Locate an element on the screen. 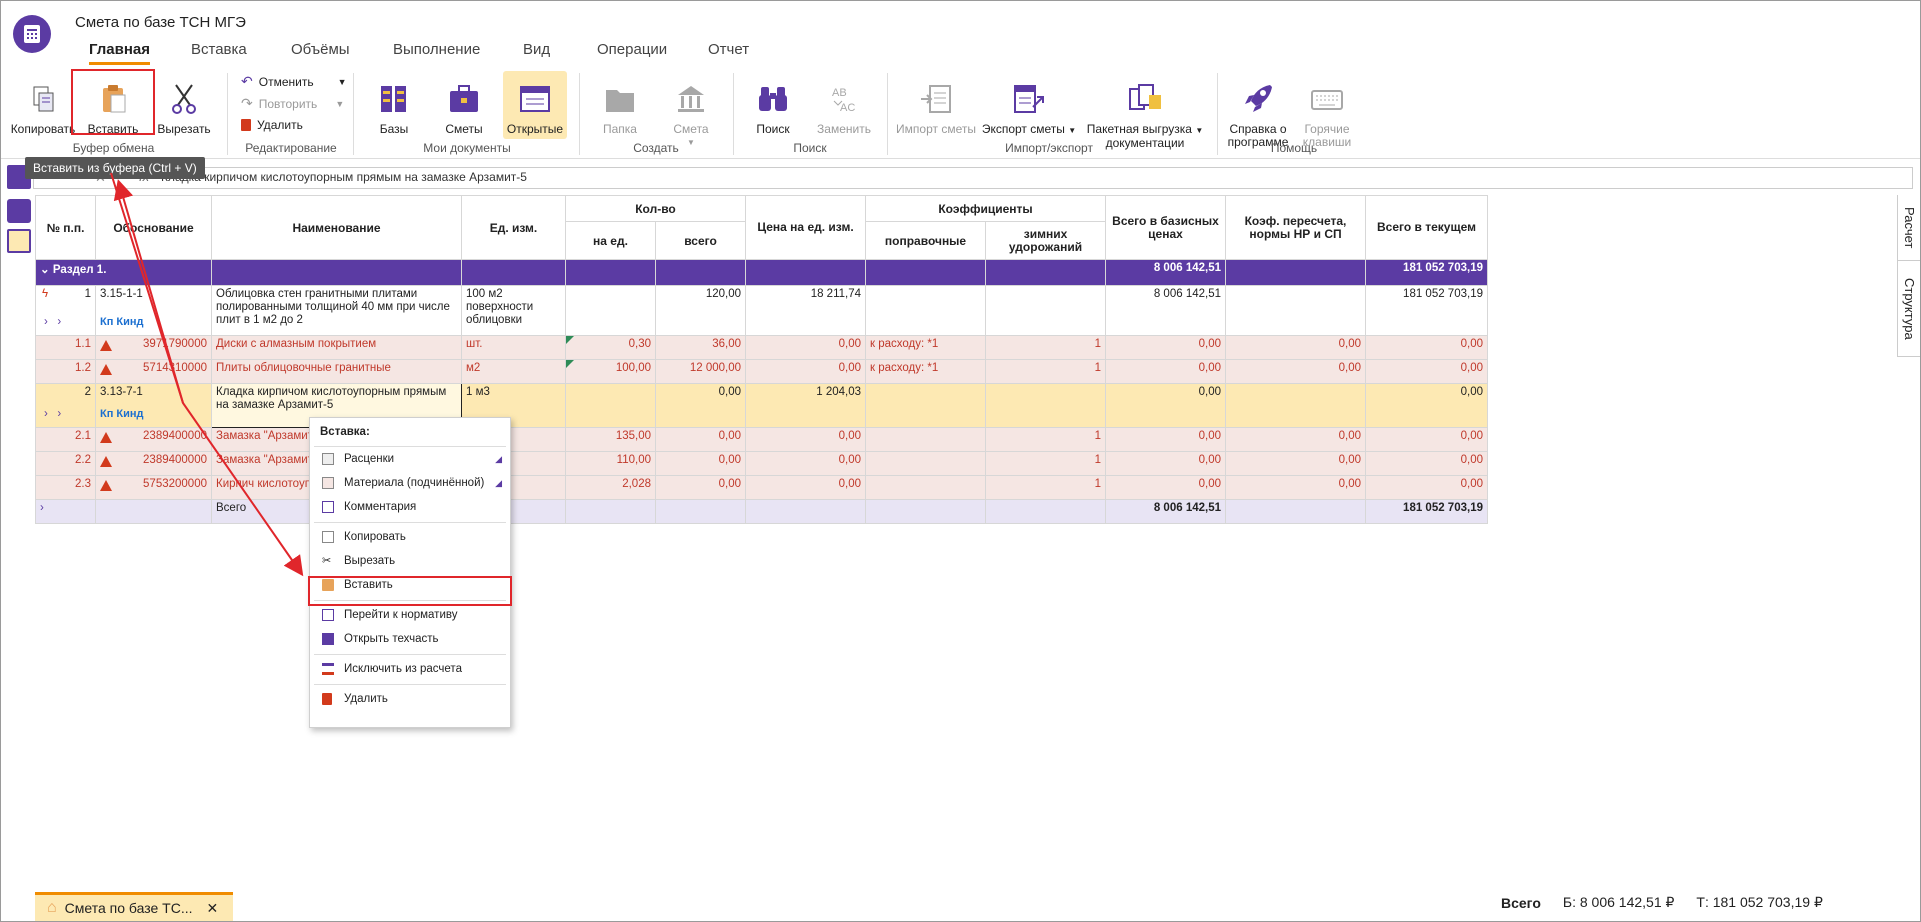 Image resolution: width=1921 pixels, height=922 pixels. scissors-icon: ✂ is located at coordinates (327, 561).